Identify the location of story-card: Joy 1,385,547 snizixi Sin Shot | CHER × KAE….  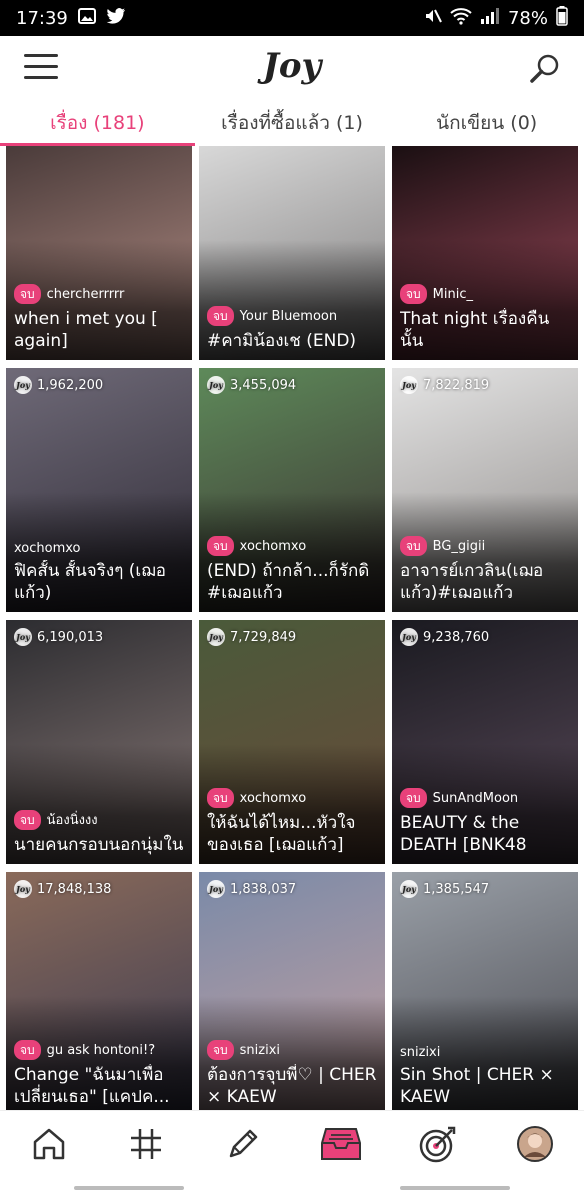
(485, 991).